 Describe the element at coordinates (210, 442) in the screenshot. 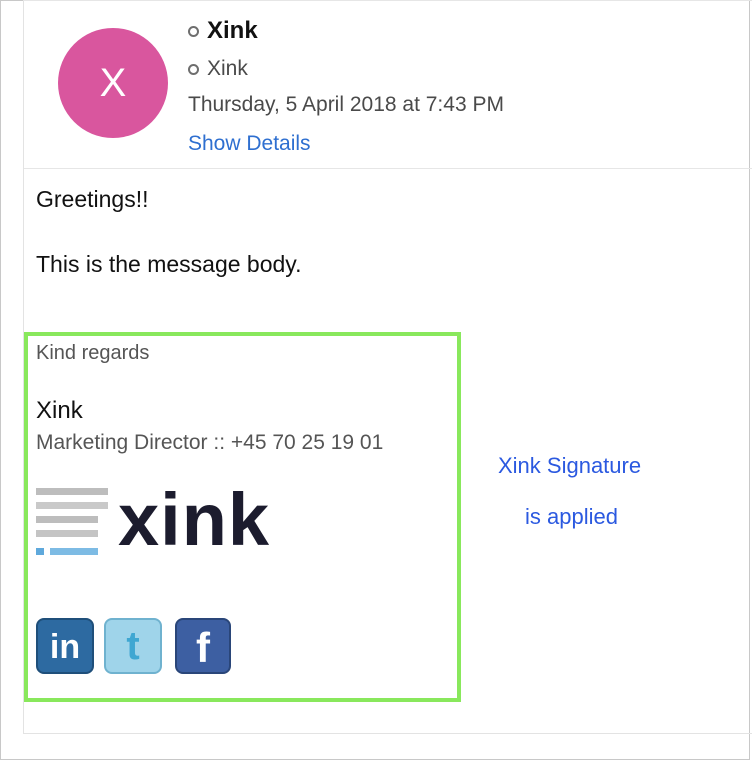

I see `signature-title-phone: Marketing Director :: +45 70 25 19 01` at that location.